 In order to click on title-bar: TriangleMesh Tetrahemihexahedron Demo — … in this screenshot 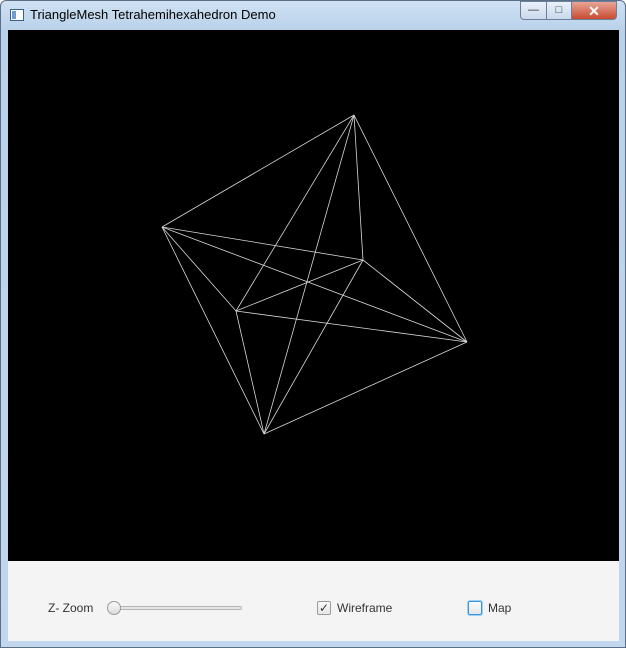, I will do `click(313, 15)`.